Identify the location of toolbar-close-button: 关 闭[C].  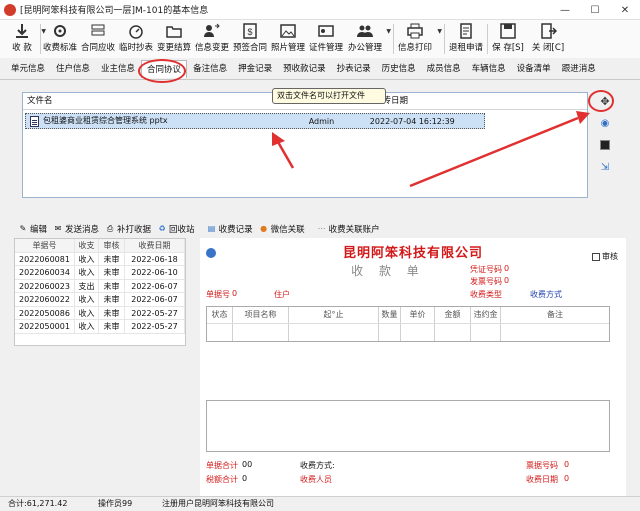
(548, 39).